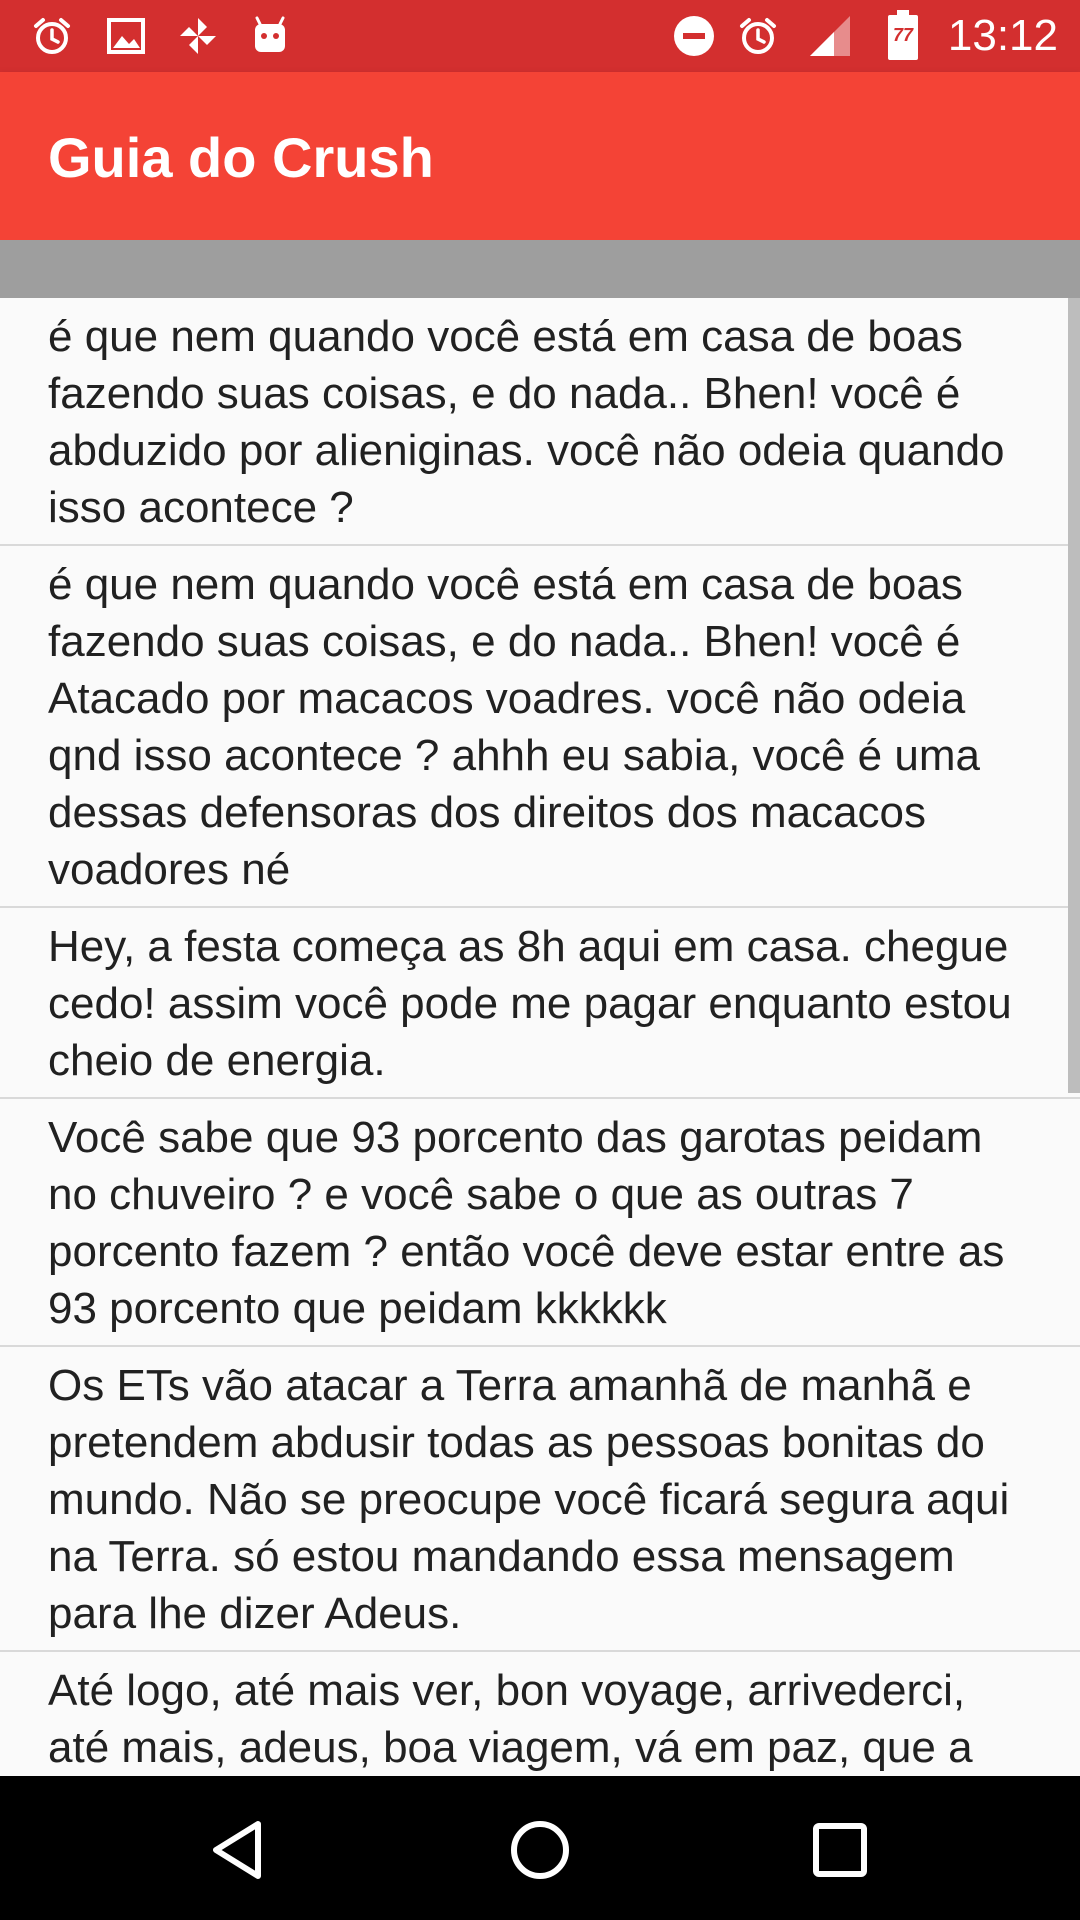 This screenshot has width=1080, height=1920. I want to click on recents-icon, so click(840, 1850).